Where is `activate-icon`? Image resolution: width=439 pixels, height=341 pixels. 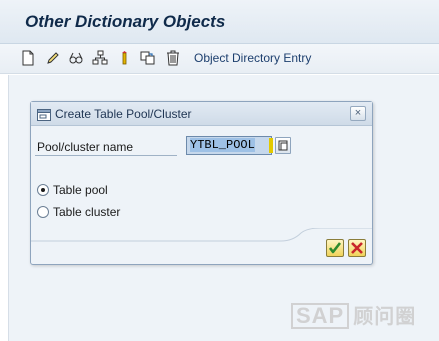
activate-icon is located at coordinates (125, 58).